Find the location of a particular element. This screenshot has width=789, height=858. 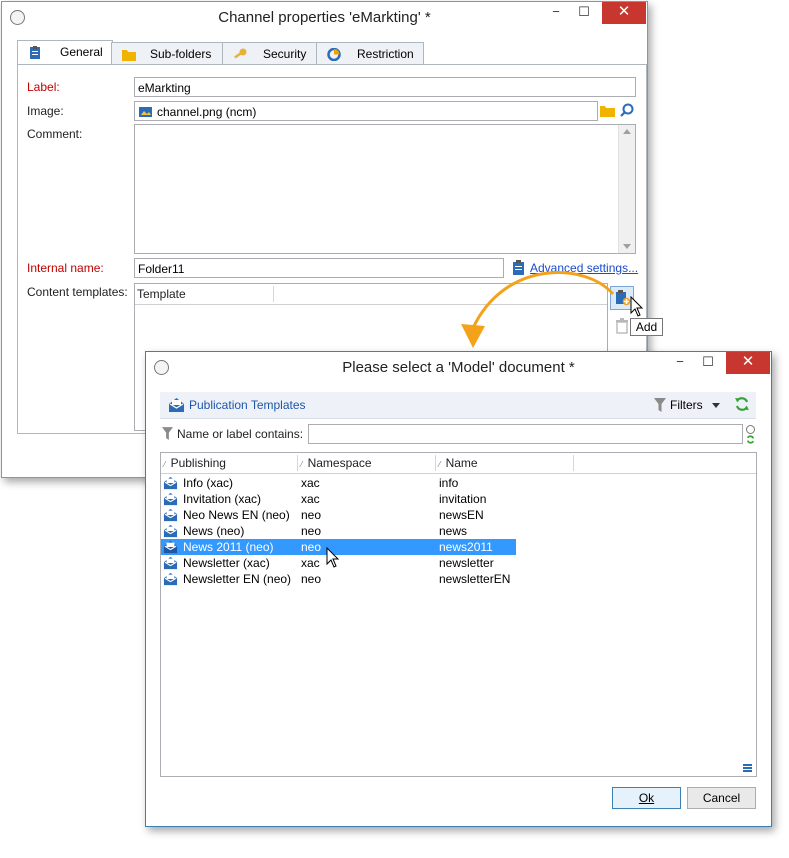

clear-filter-icon is located at coordinates (750, 429).